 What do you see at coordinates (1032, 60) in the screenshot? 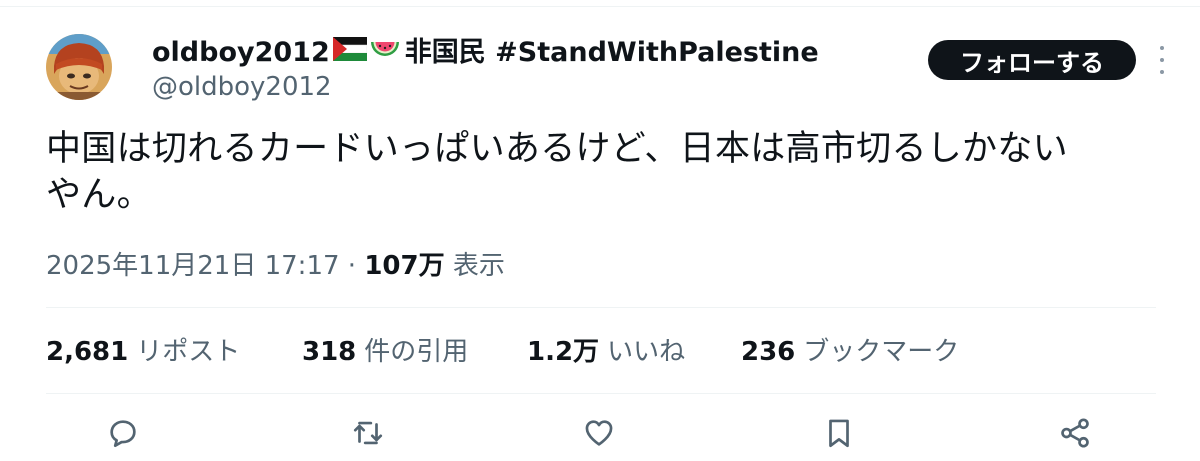
I see `follow-button: フォローする` at bounding box center [1032, 60].